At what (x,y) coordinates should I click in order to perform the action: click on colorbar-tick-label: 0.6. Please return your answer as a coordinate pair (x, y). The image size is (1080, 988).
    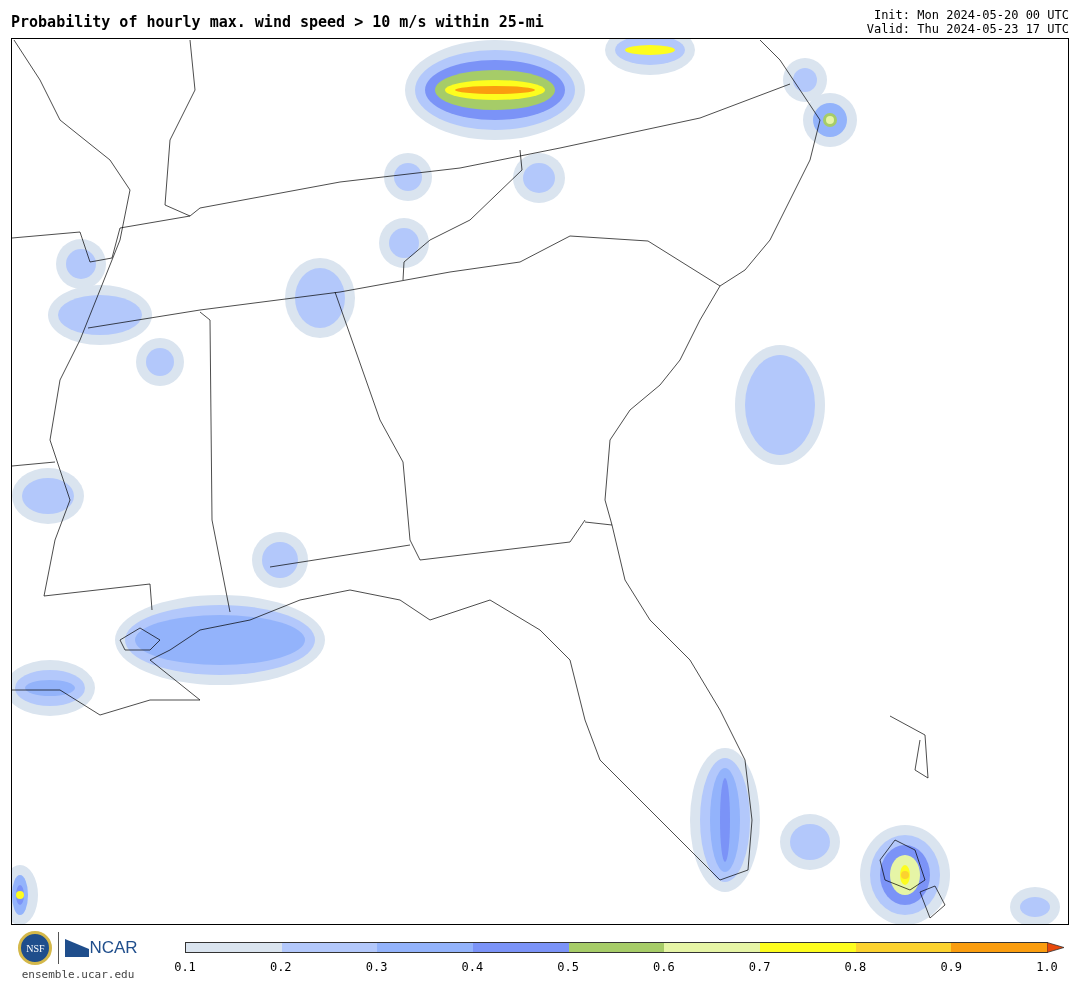
    Looking at the image, I should click on (664, 967).